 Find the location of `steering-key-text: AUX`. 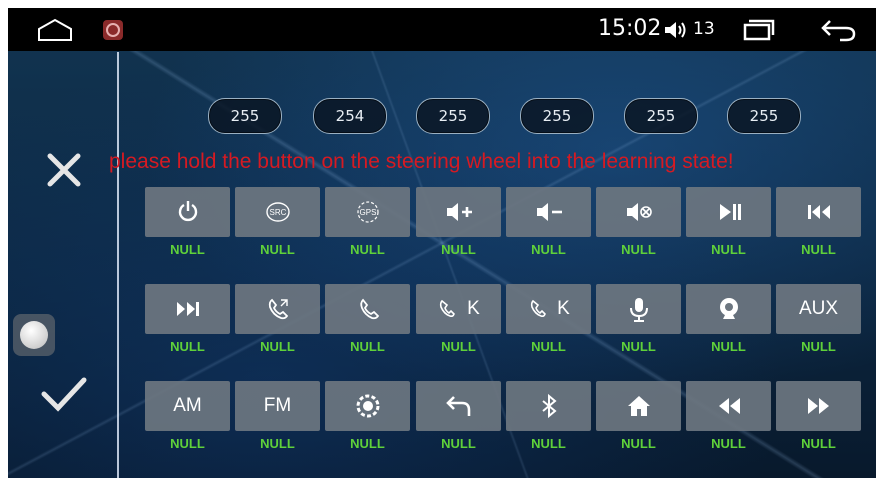

steering-key-text: AUX is located at coordinates (818, 308).